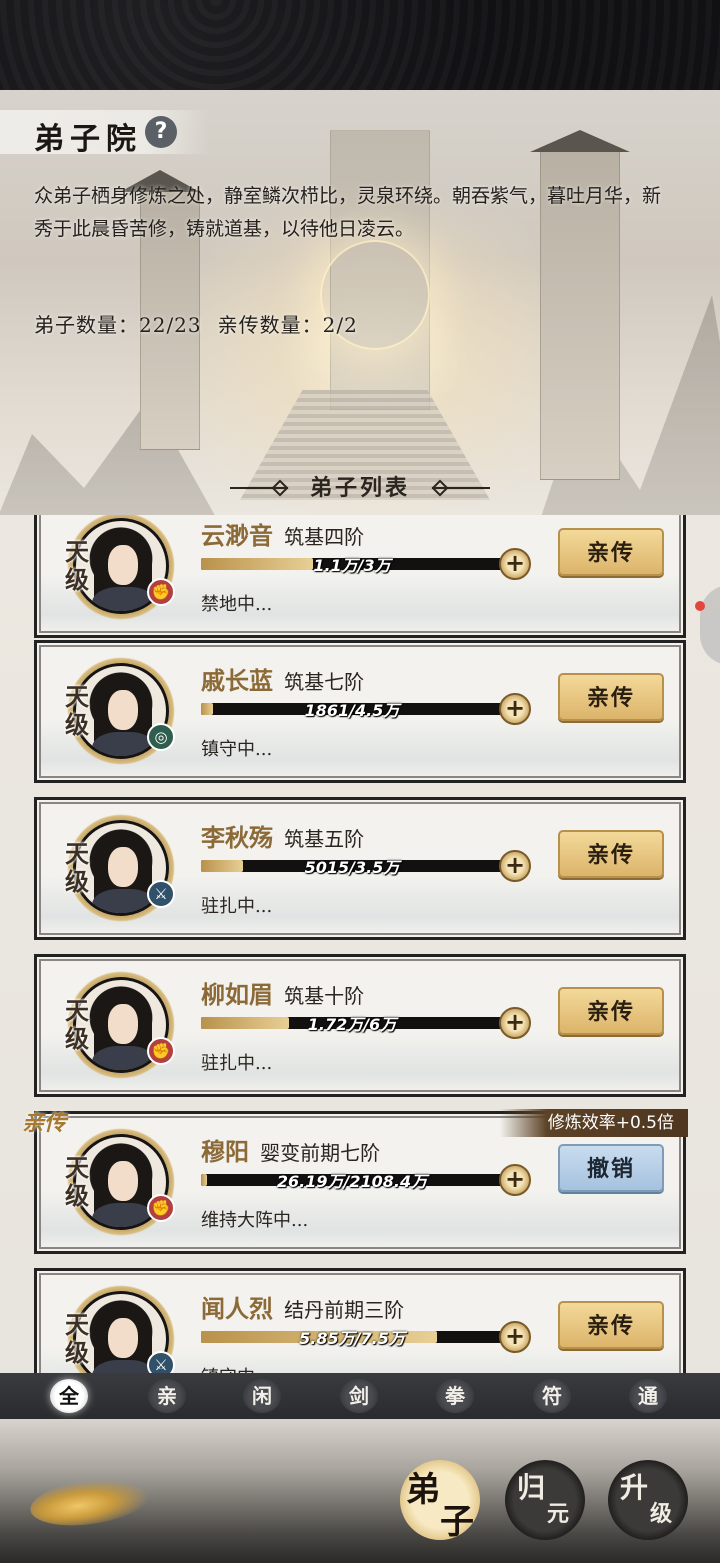 The height and width of the screenshot is (1563, 720). Describe the element at coordinates (661, 1514) in the screenshot. I see `nav-upgrade-char-b: 级` at that location.